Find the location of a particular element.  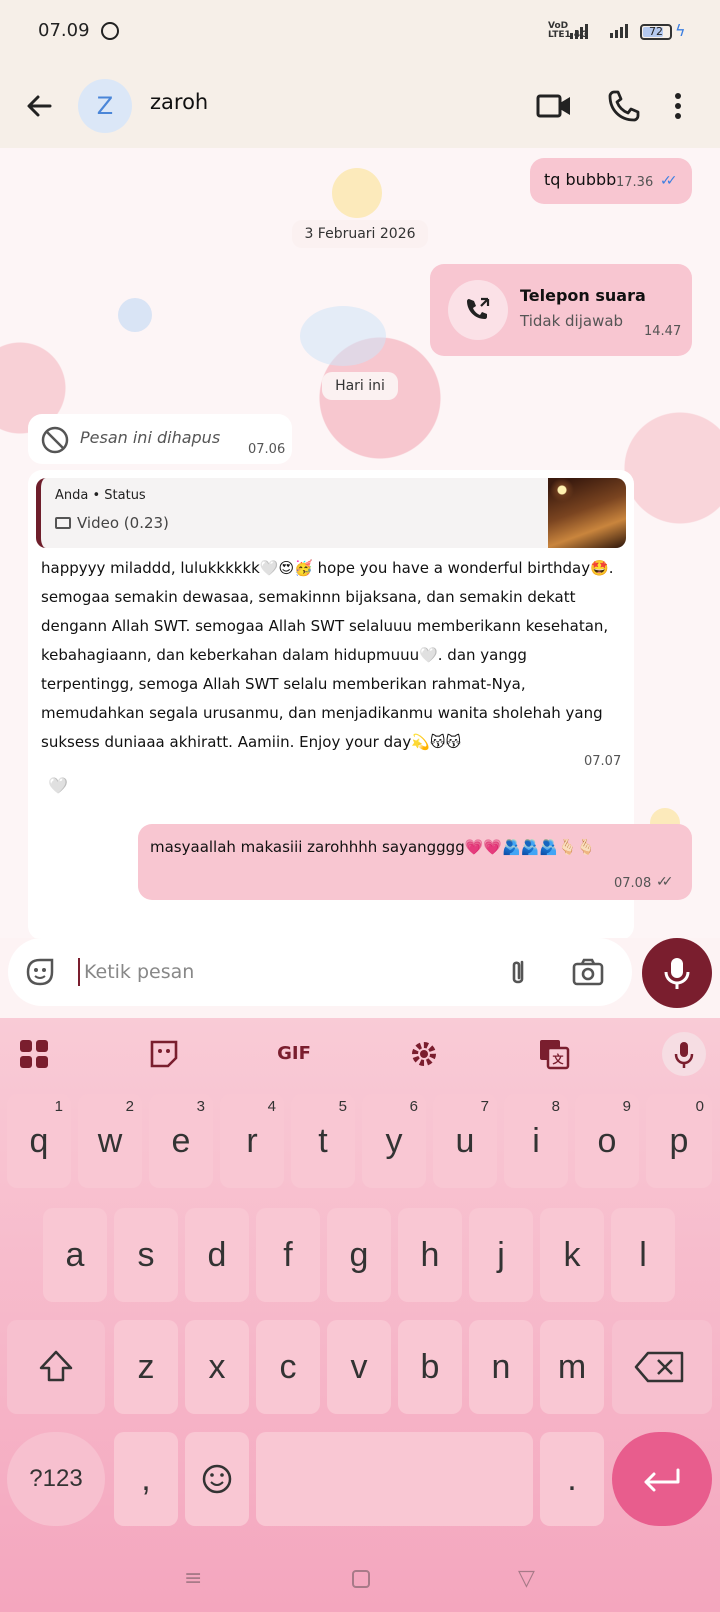

enter-arrow-icon is located at coordinates (662, 1480).